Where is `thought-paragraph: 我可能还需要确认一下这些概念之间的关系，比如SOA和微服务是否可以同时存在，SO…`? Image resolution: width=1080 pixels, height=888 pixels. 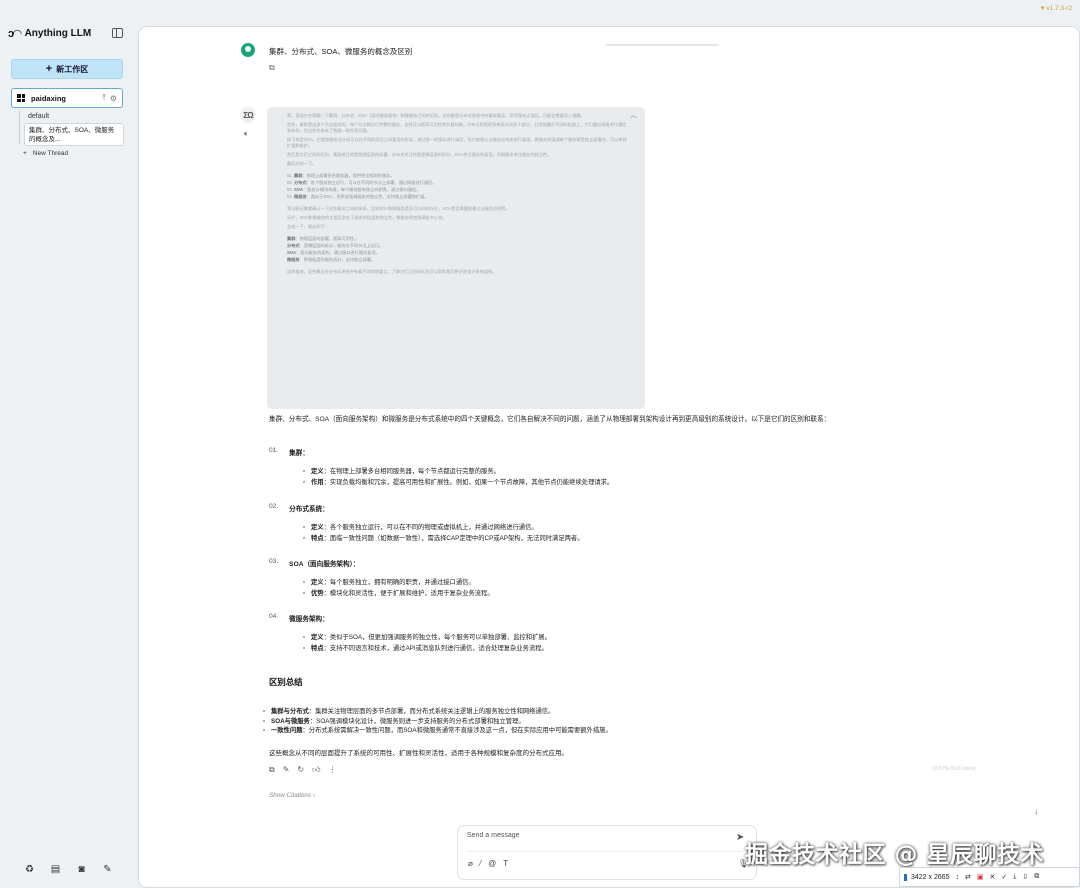
thought-paragraph: 我可能还需要确认一下这些概念之间的关系，比如SOA和微服务是否可以同时存在，SO… is located at coordinates (398, 208).